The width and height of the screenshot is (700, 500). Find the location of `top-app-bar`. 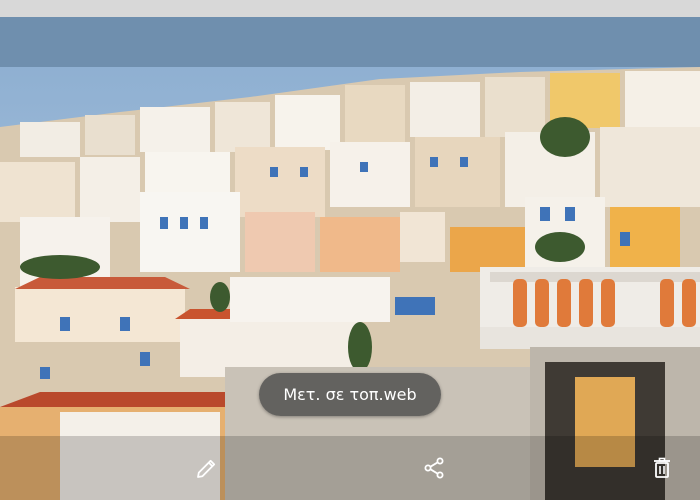

top-app-bar is located at coordinates (350, 42).